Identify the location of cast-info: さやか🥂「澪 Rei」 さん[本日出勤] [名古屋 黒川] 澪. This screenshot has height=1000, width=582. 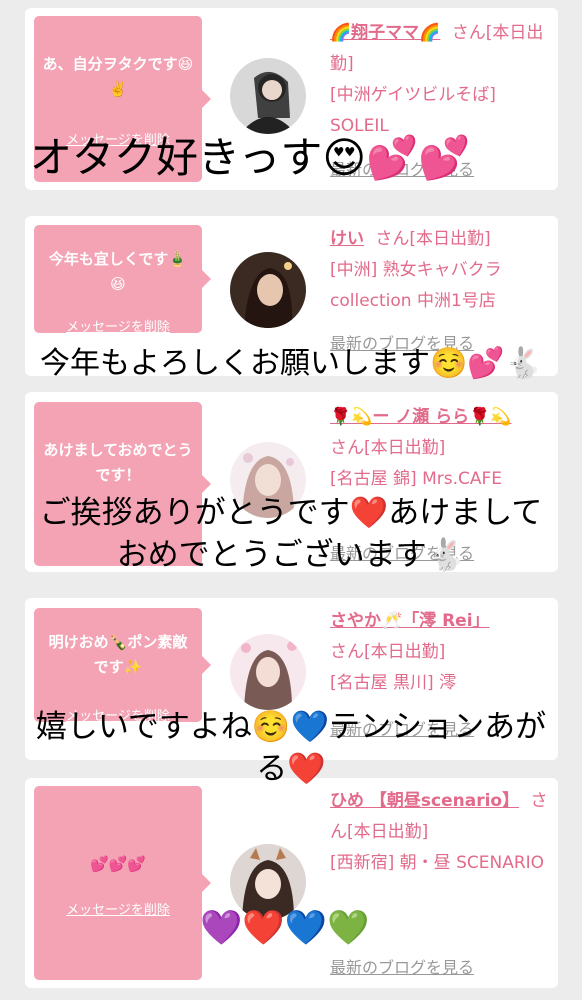
(441, 652).